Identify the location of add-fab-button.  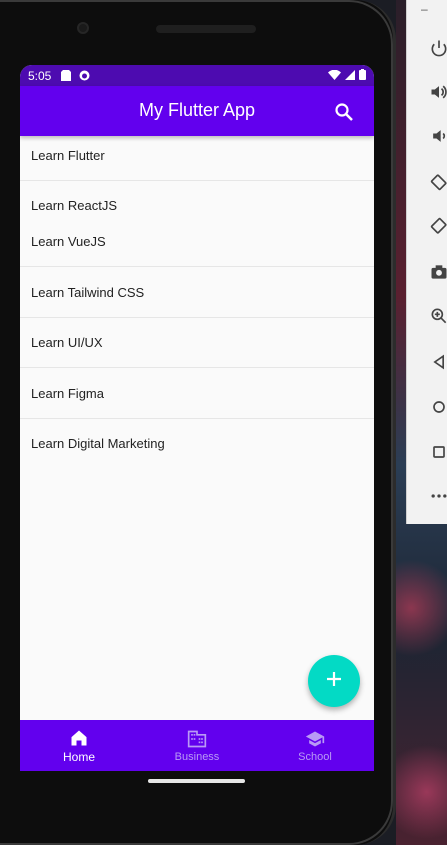
(334, 681).